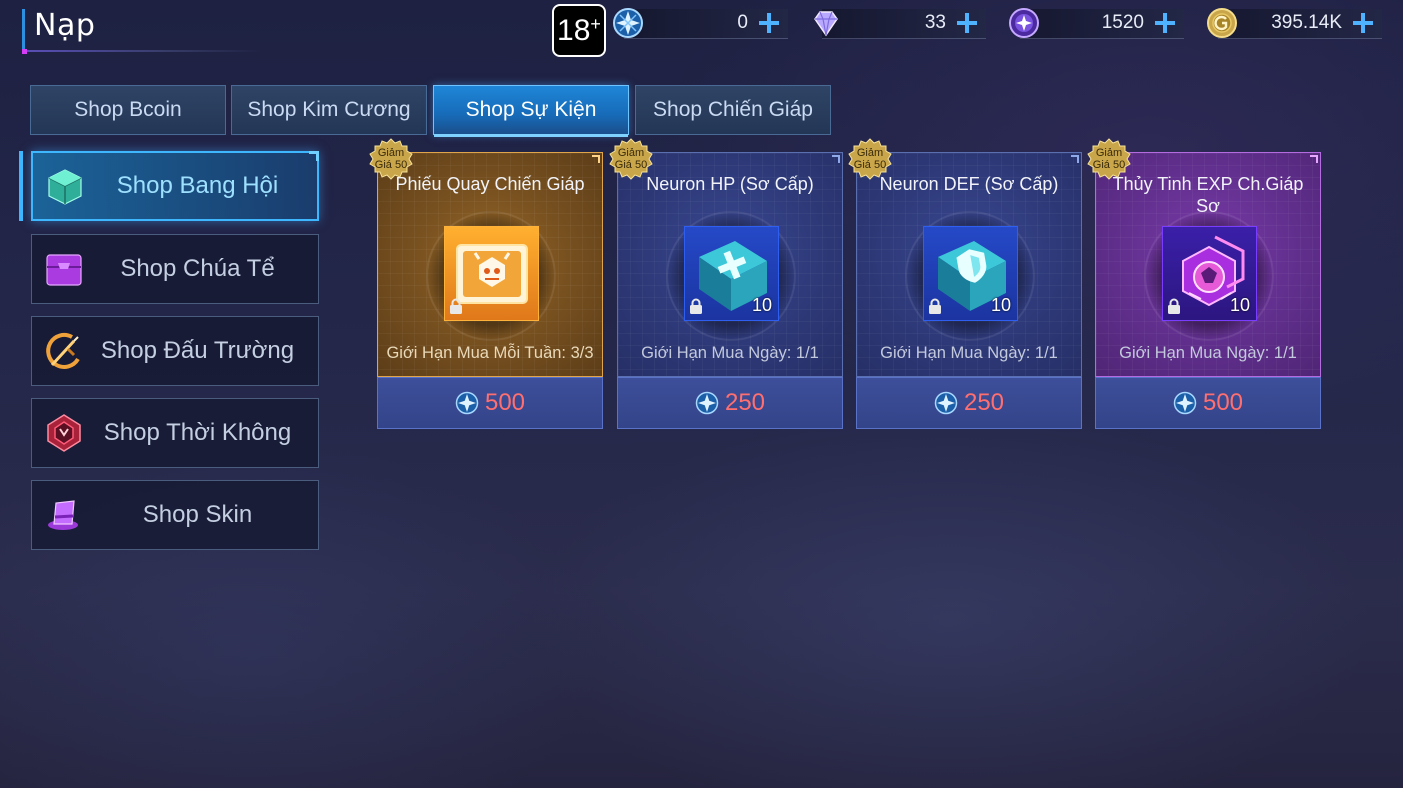  What do you see at coordinates (175, 269) in the screenshot?
I see `sidebar-item-shop-chua-te: Shop Chúa Tể` at bounding box center [175, 269].